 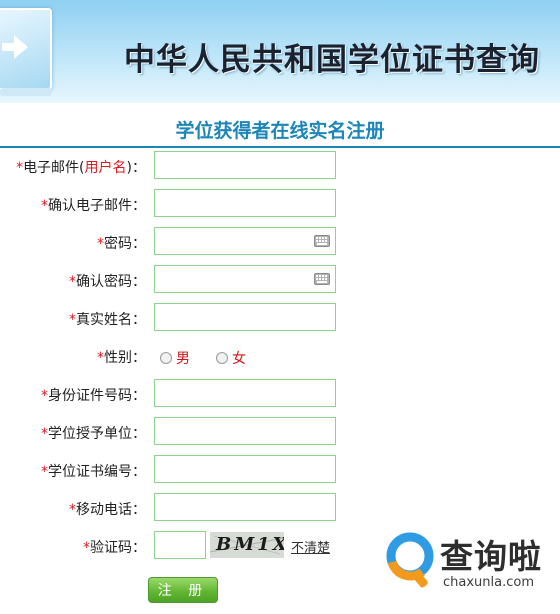 I want to click on watermark: 查询啦 chaxunla.com, so click(x=471, y=562).